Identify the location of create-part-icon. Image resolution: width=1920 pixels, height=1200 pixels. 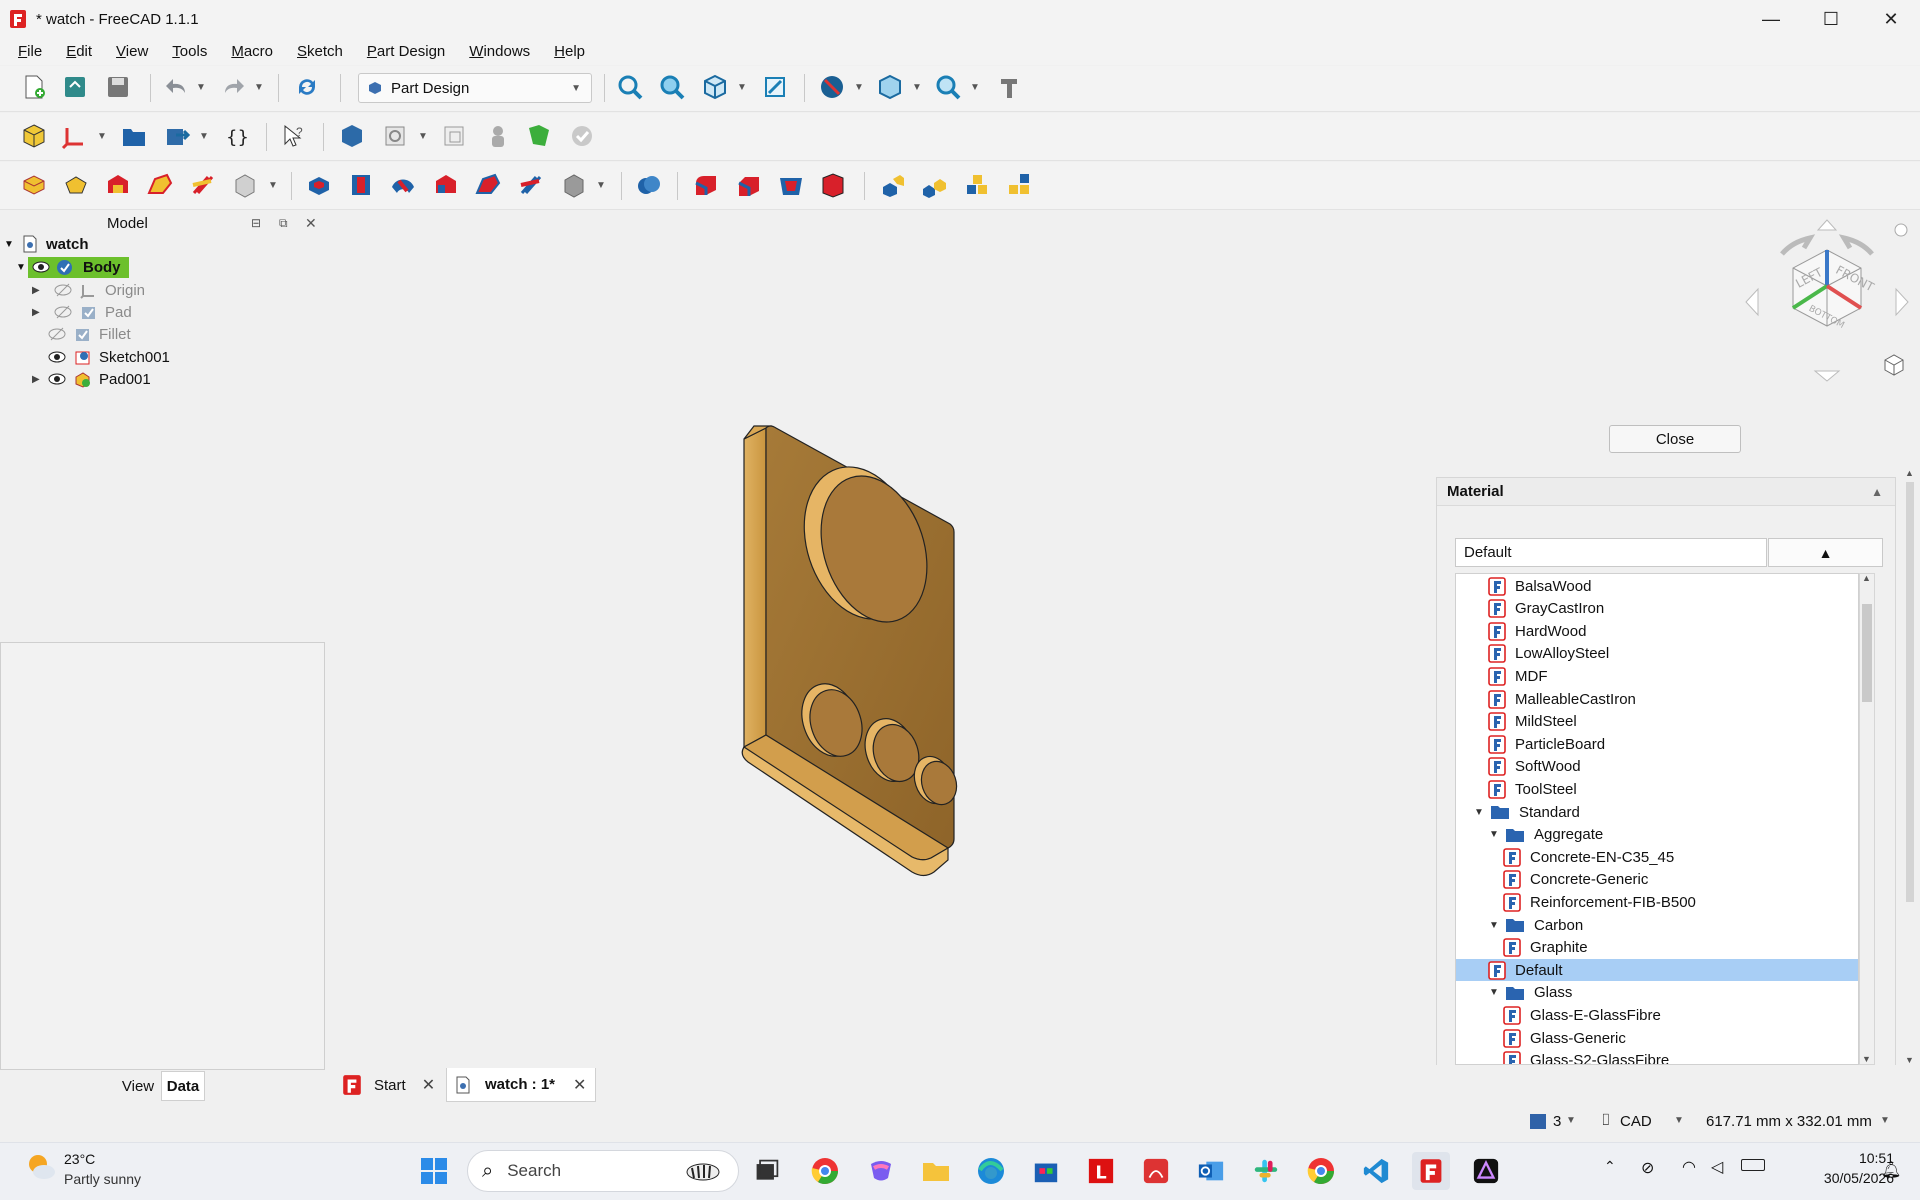
(134, 136).